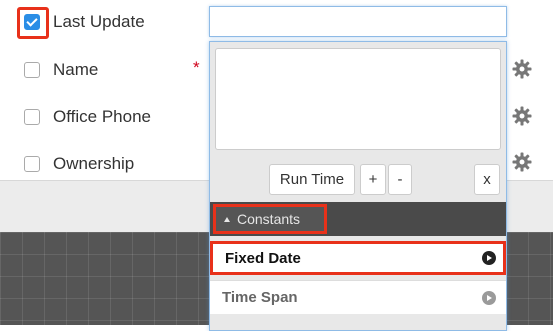  I want to click on field-label-office-phone: Office Phone, so click(102, 116).